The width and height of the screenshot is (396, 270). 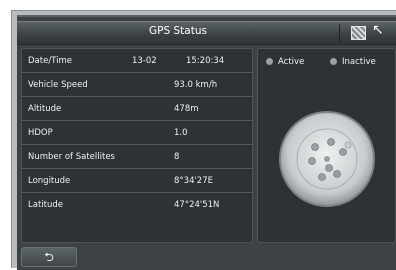 I want to click on cursor-arrow-icon: ↖, so click(x=378, y=30).